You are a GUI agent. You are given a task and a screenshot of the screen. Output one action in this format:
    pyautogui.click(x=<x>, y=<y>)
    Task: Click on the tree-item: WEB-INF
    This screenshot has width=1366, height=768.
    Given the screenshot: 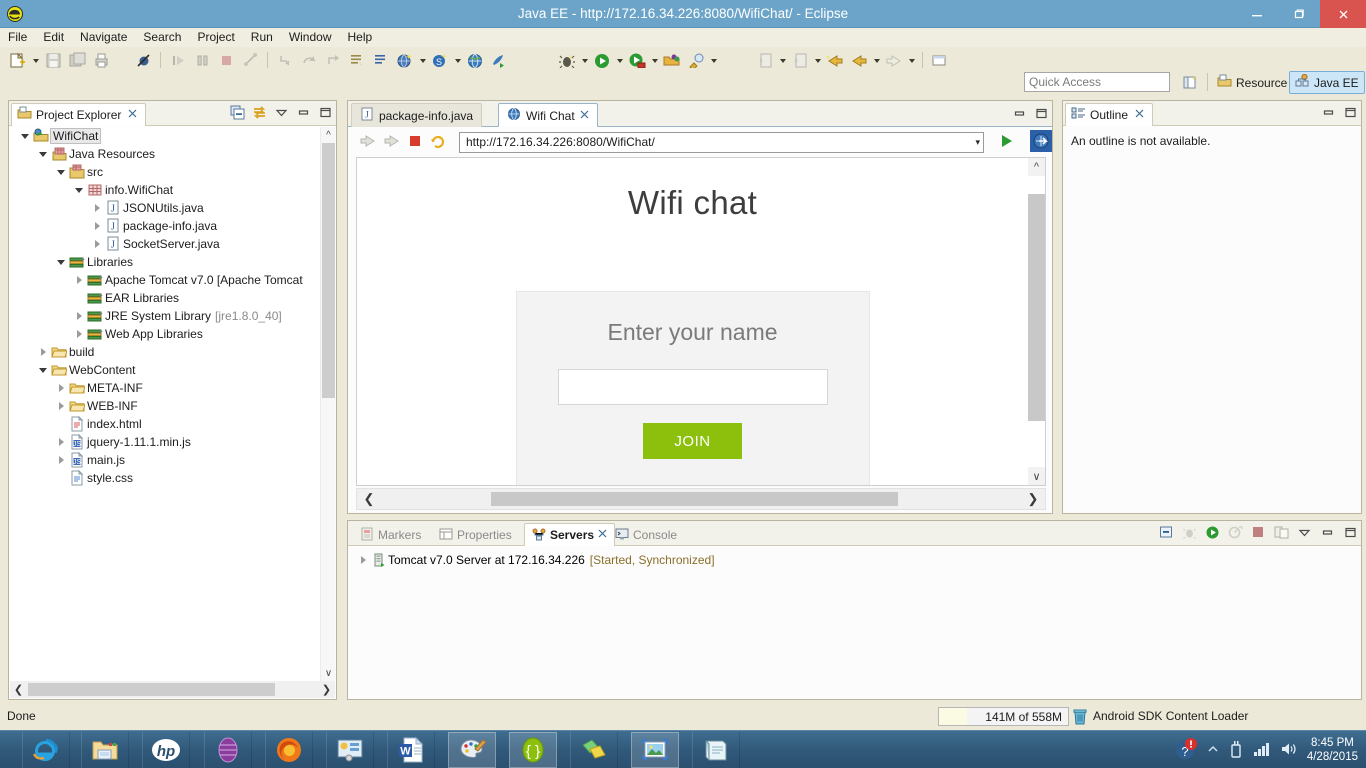 What is the action you would take?
    pyautogui.click(x=165, y=406)
    